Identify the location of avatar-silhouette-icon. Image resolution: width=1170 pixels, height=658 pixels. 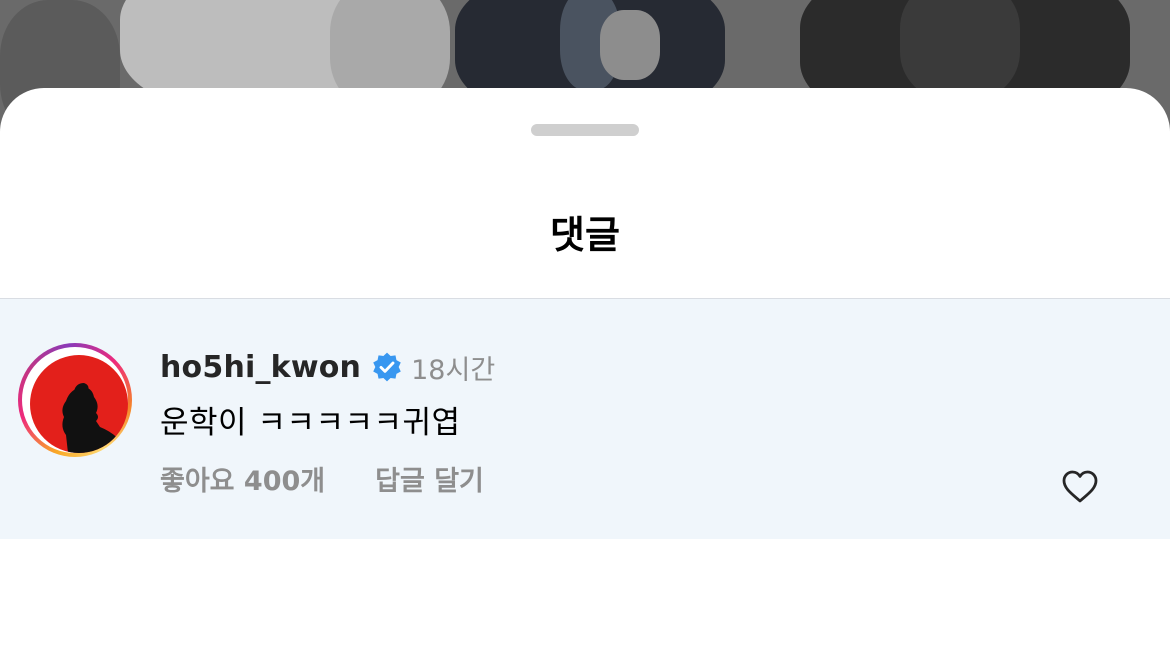
(95, 418).